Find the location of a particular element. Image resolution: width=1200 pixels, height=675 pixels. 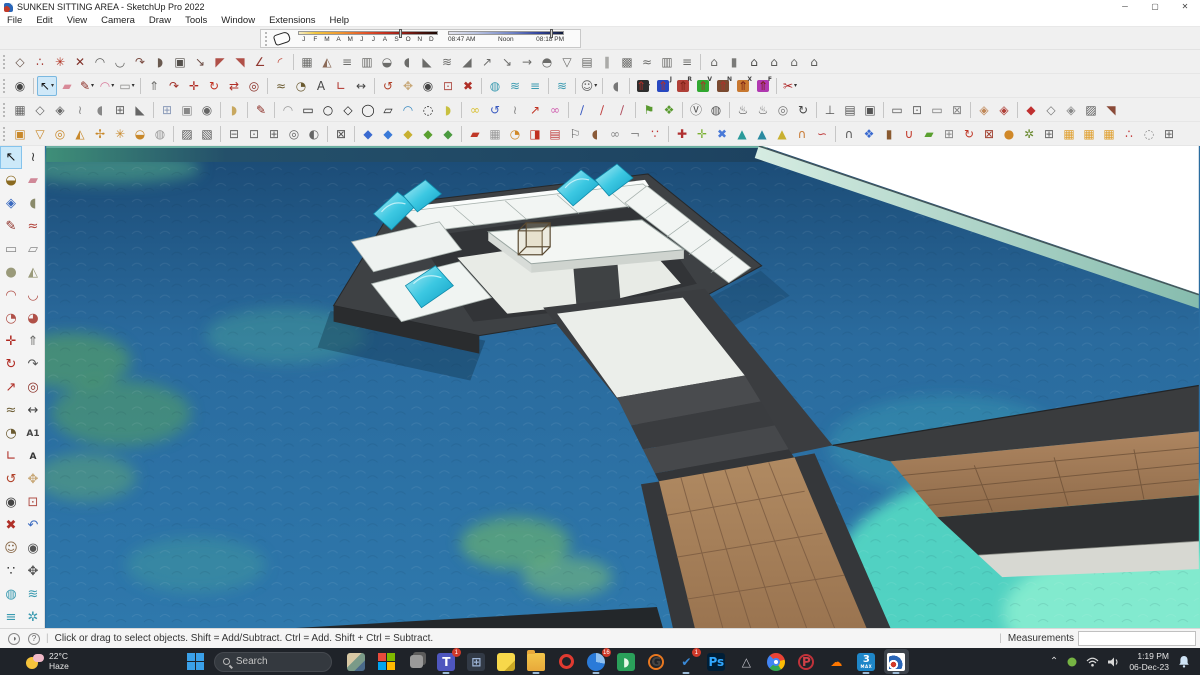

two-point-arc-icon: ◡ is located at coordinates (33, 295).